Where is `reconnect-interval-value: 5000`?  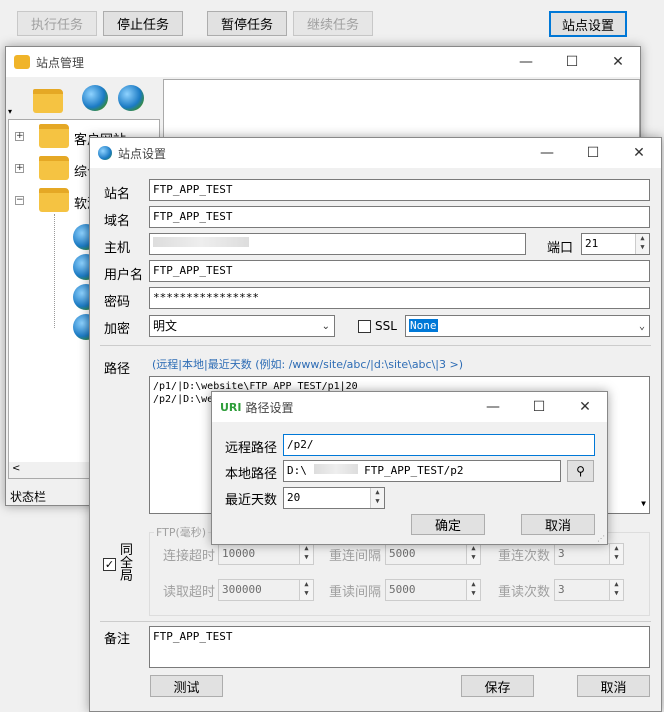
reconnect-interval-value: 5000 is located at coordinates (402, 553).